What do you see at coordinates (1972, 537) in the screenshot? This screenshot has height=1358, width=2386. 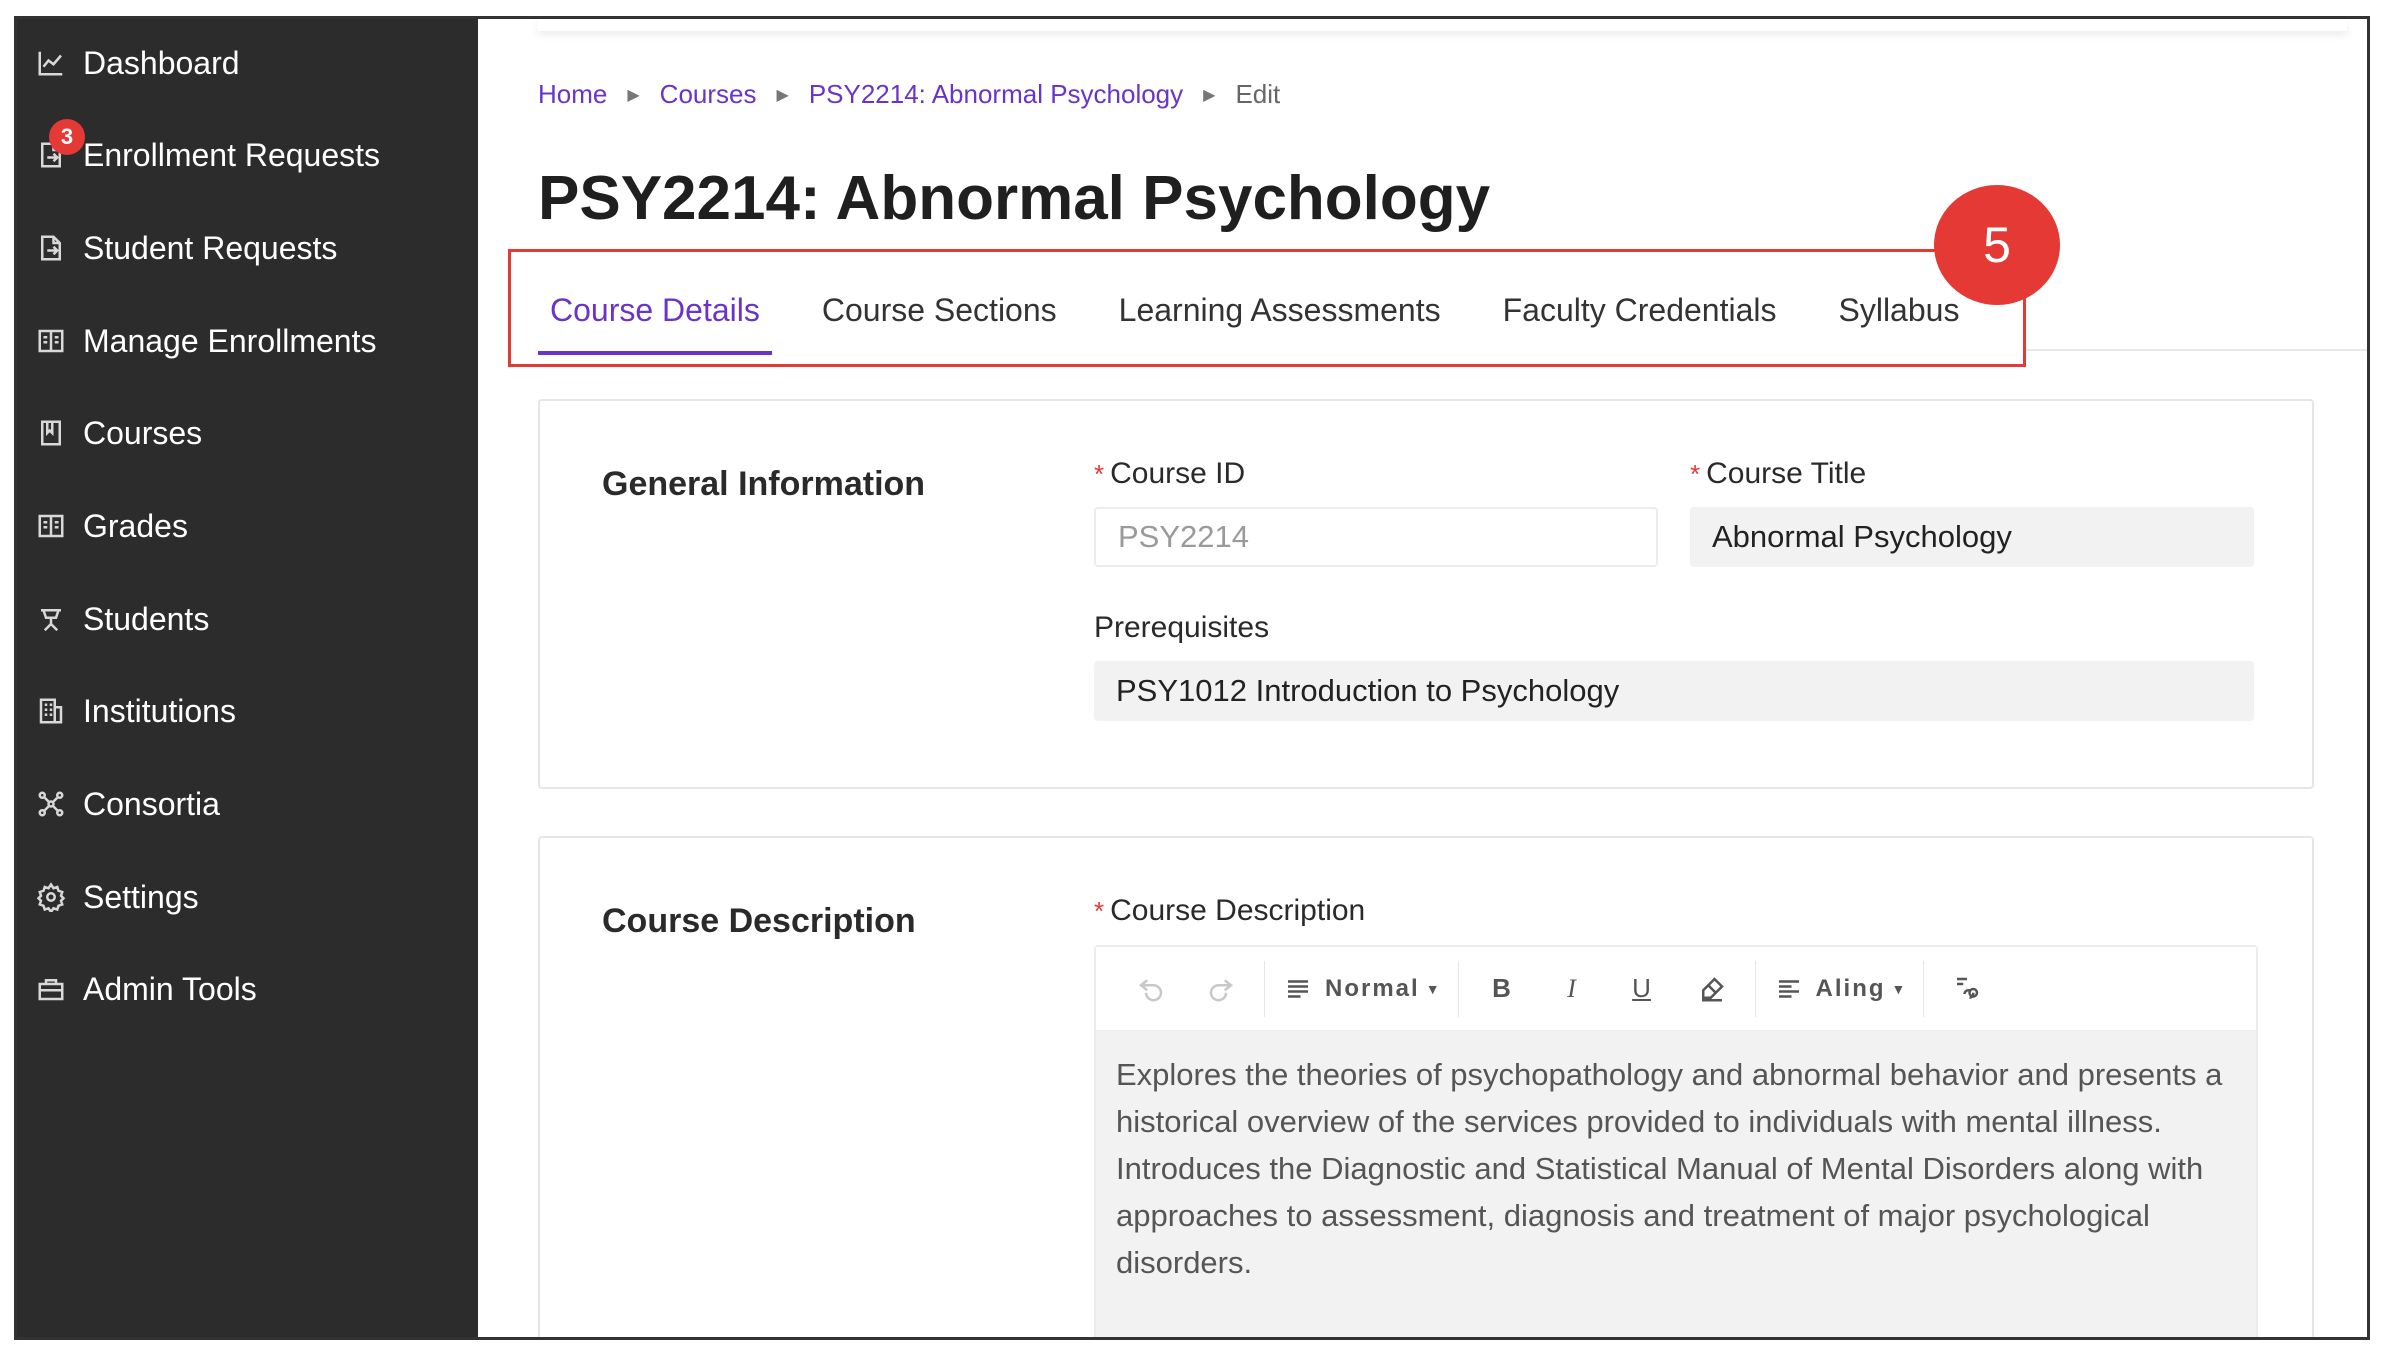 I see `course-title-input: Abnormal Psychology` at bounding box center [1972, 537].